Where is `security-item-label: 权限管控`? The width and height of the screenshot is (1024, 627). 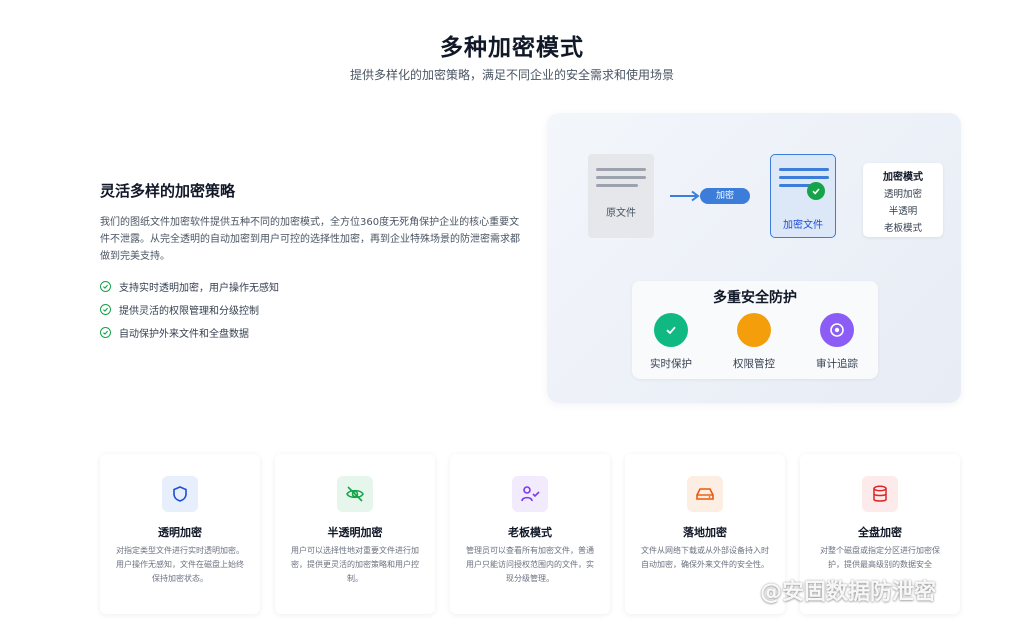 security-item-label: 权限管控 is located at coordinates (754, 364).